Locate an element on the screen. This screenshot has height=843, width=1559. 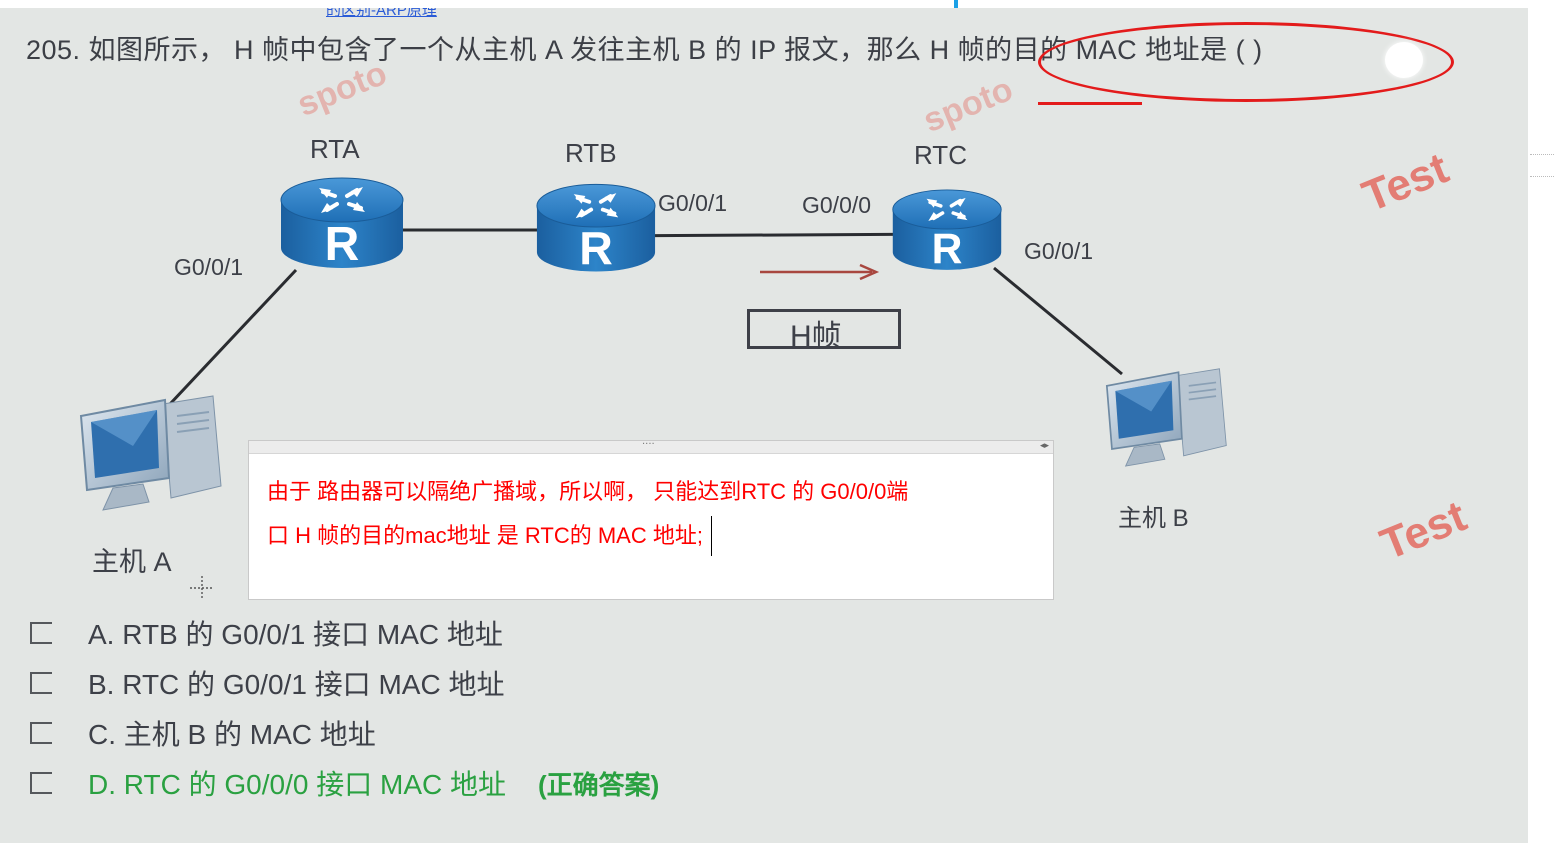
option-c: C. 主机 B 的 MAC 地址 is located at coordinates (344, 733).